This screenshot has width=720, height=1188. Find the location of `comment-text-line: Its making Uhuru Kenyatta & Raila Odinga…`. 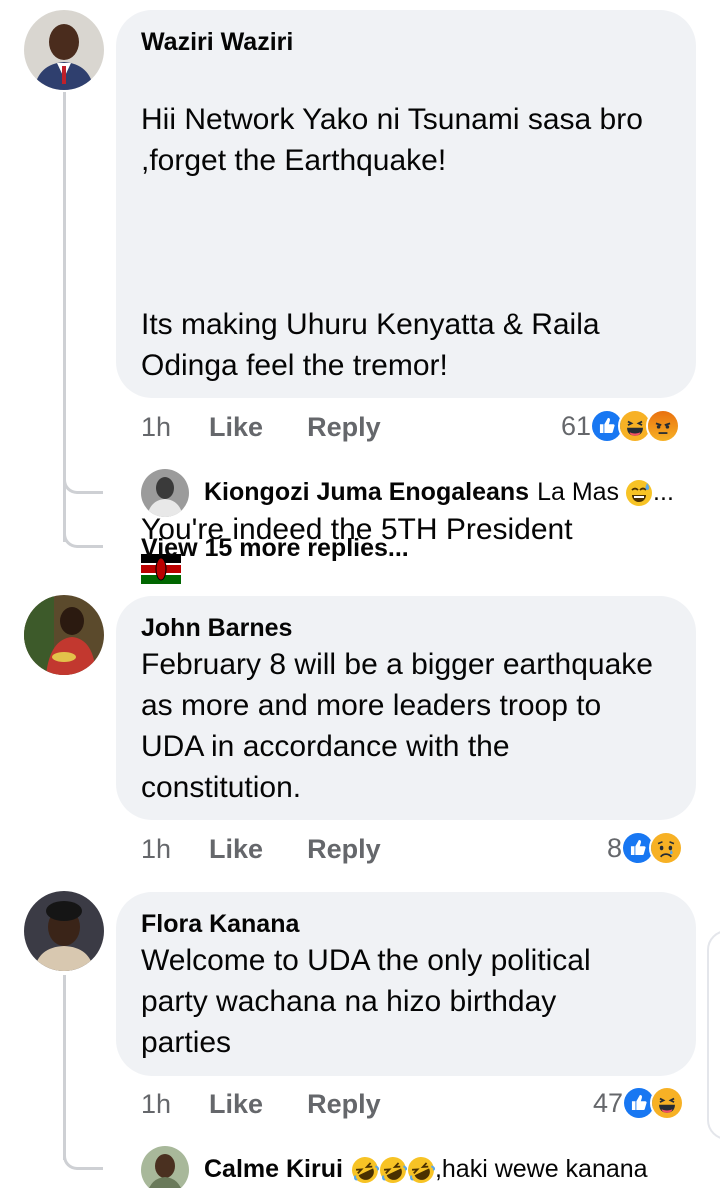

comment-text-line: Its making Uhuru Kenyatta & Raila Odinga… is located at coordinates (370, 345).